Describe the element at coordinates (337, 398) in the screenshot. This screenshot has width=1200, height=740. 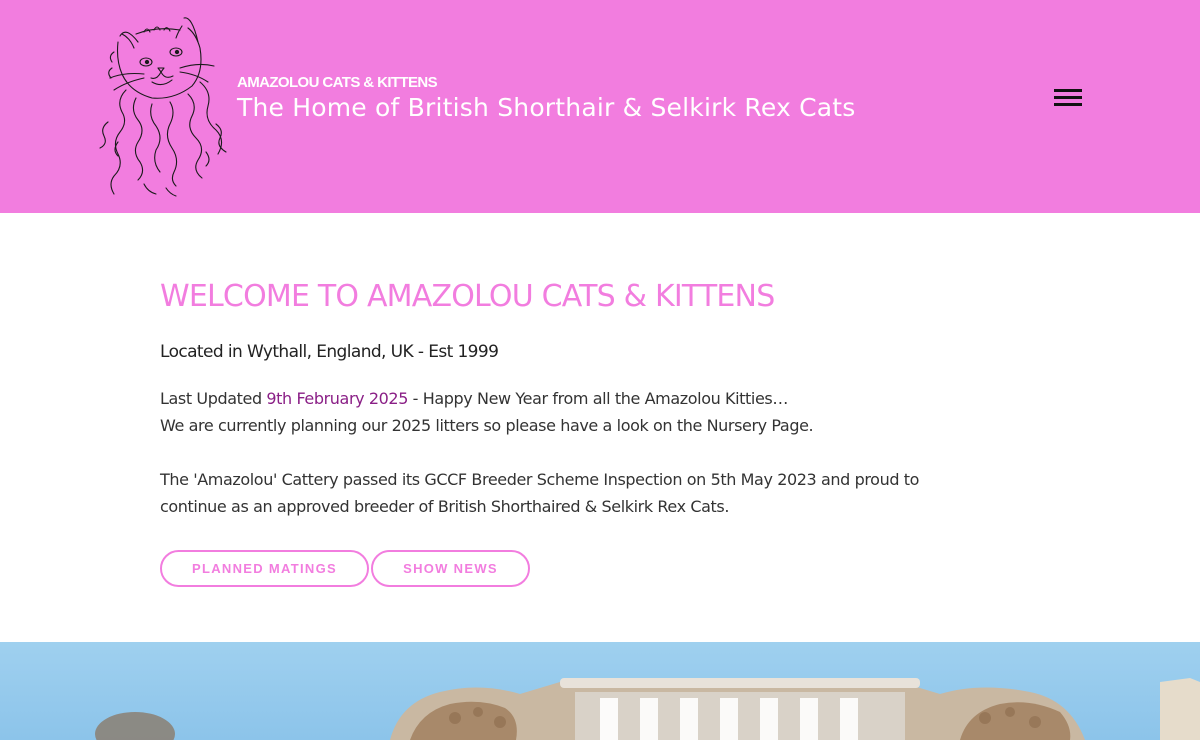
I see `update-date: 9th February 2025` at that location.